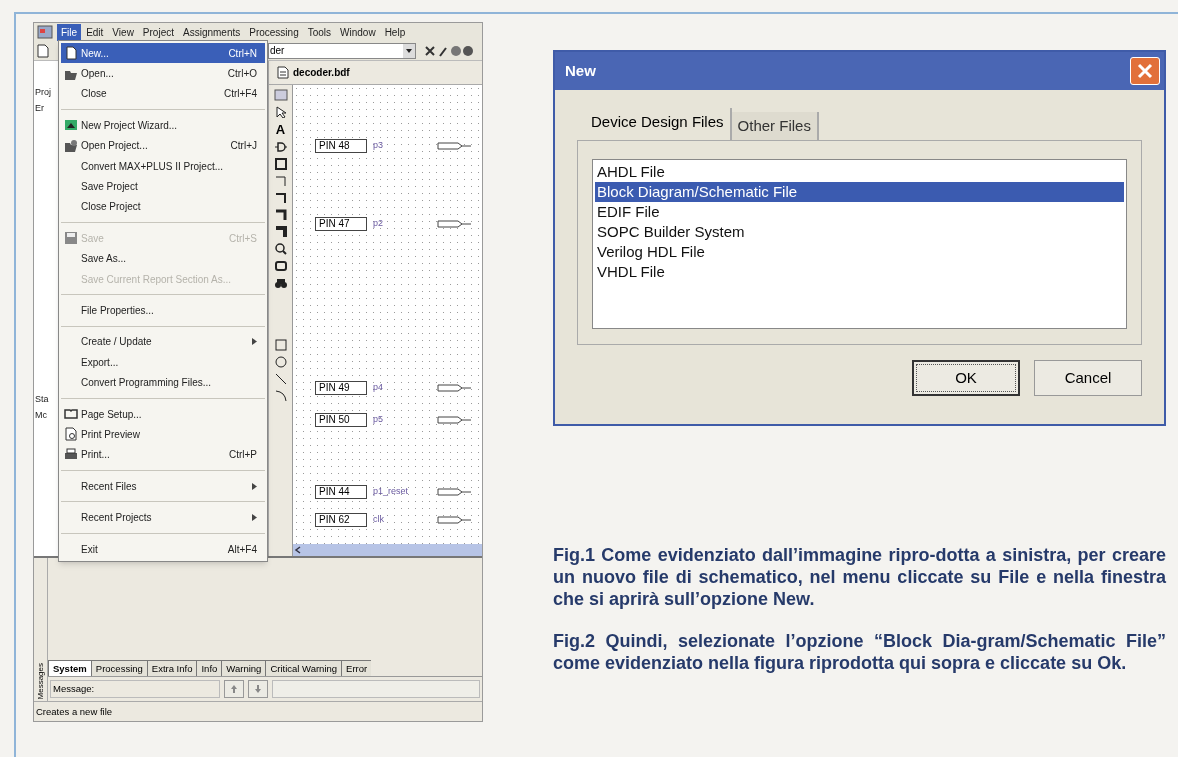 This screenshot has width=1178, height=757. Describe the element at coordinates (859, 172) in the screenshot. I see `list-item: AHDL File` at that location.